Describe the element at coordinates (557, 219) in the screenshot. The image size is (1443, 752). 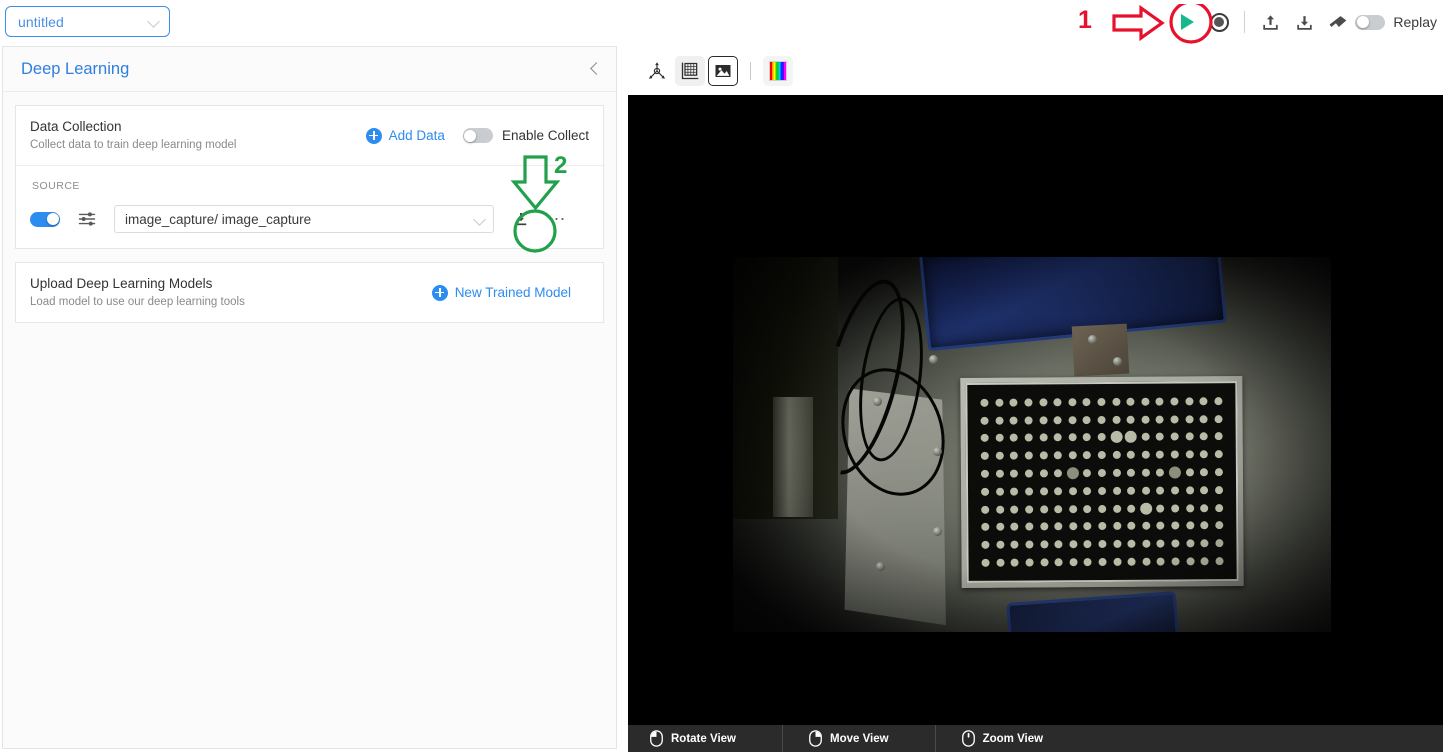
I see `source-more-button: ⋯` at that location.